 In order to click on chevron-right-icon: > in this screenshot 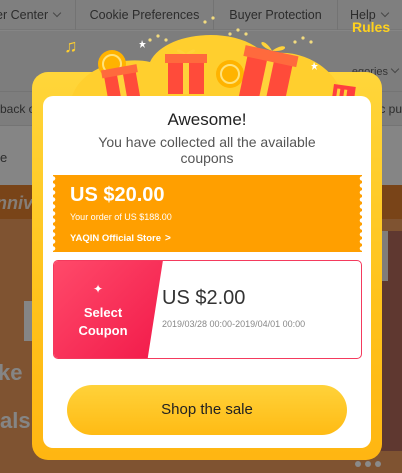, I will do `click(167, 238)`.